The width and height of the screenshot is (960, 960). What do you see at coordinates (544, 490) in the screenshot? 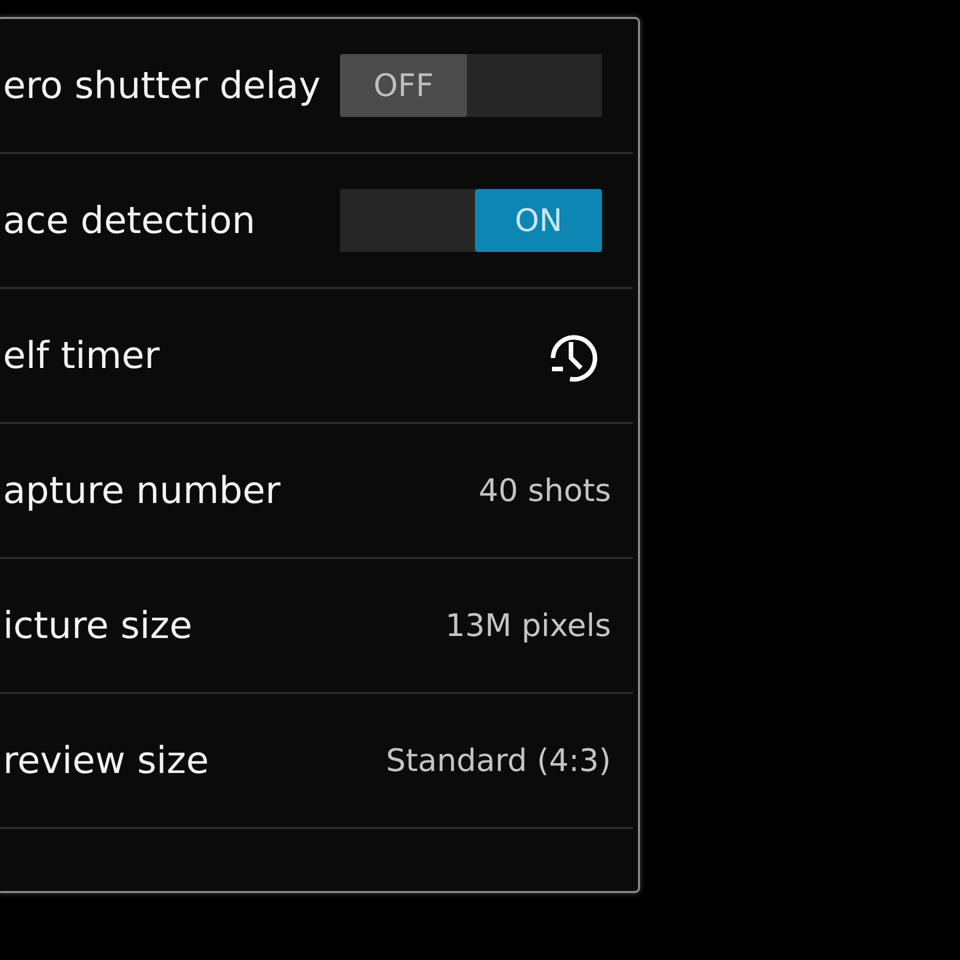
I see `setting-value: 40 shots` at bounding box center [544, 490].